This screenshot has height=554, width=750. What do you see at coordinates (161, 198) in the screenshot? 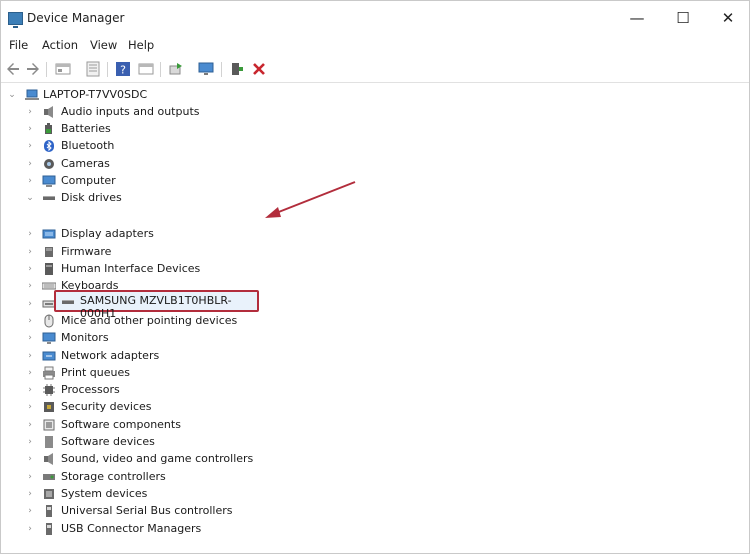
I see `tree-category-row: ⌄ Disk drives` at bounding box center [161, 198].